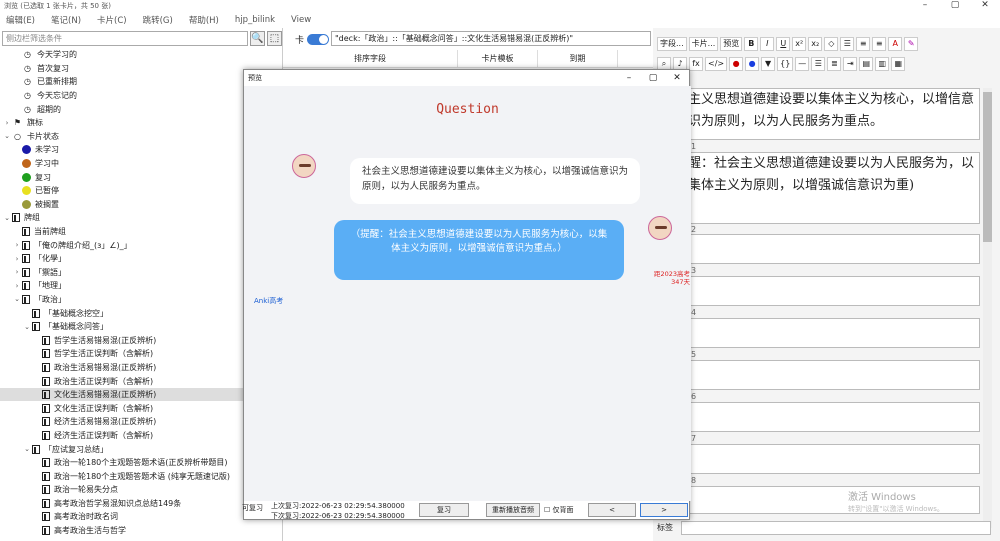  I want to click on sidebar-item: 复习, so click(141, 177).